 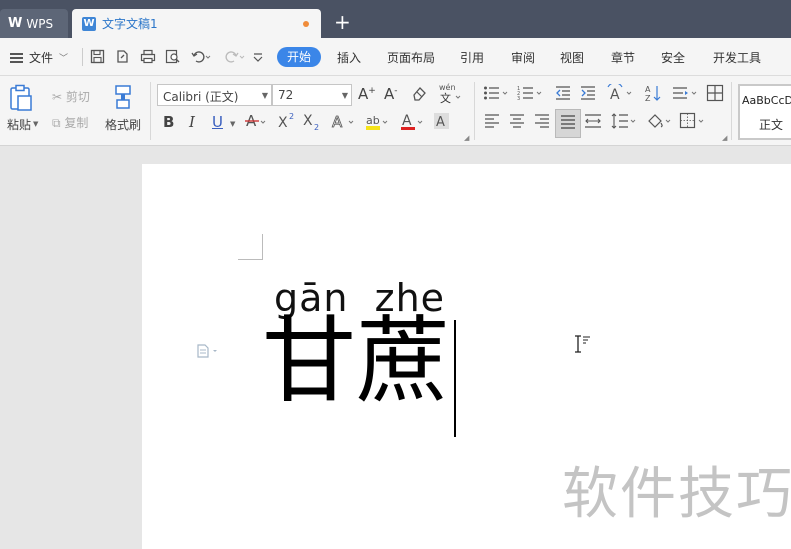 What do you see at coordinates (391, 94) in the screenshot?
I see `shrink-font-icon: A-` at bounding box center [391, 94].